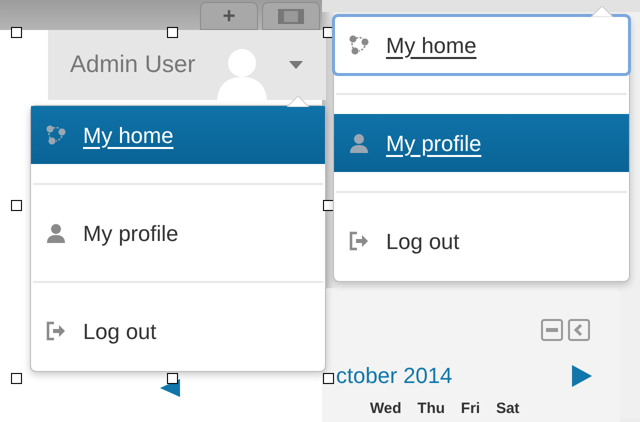 This screenshot has height=422, width=640. Describe the element at coordinates (582, 375) in the screenshot. I see `next-arrow` at that location.